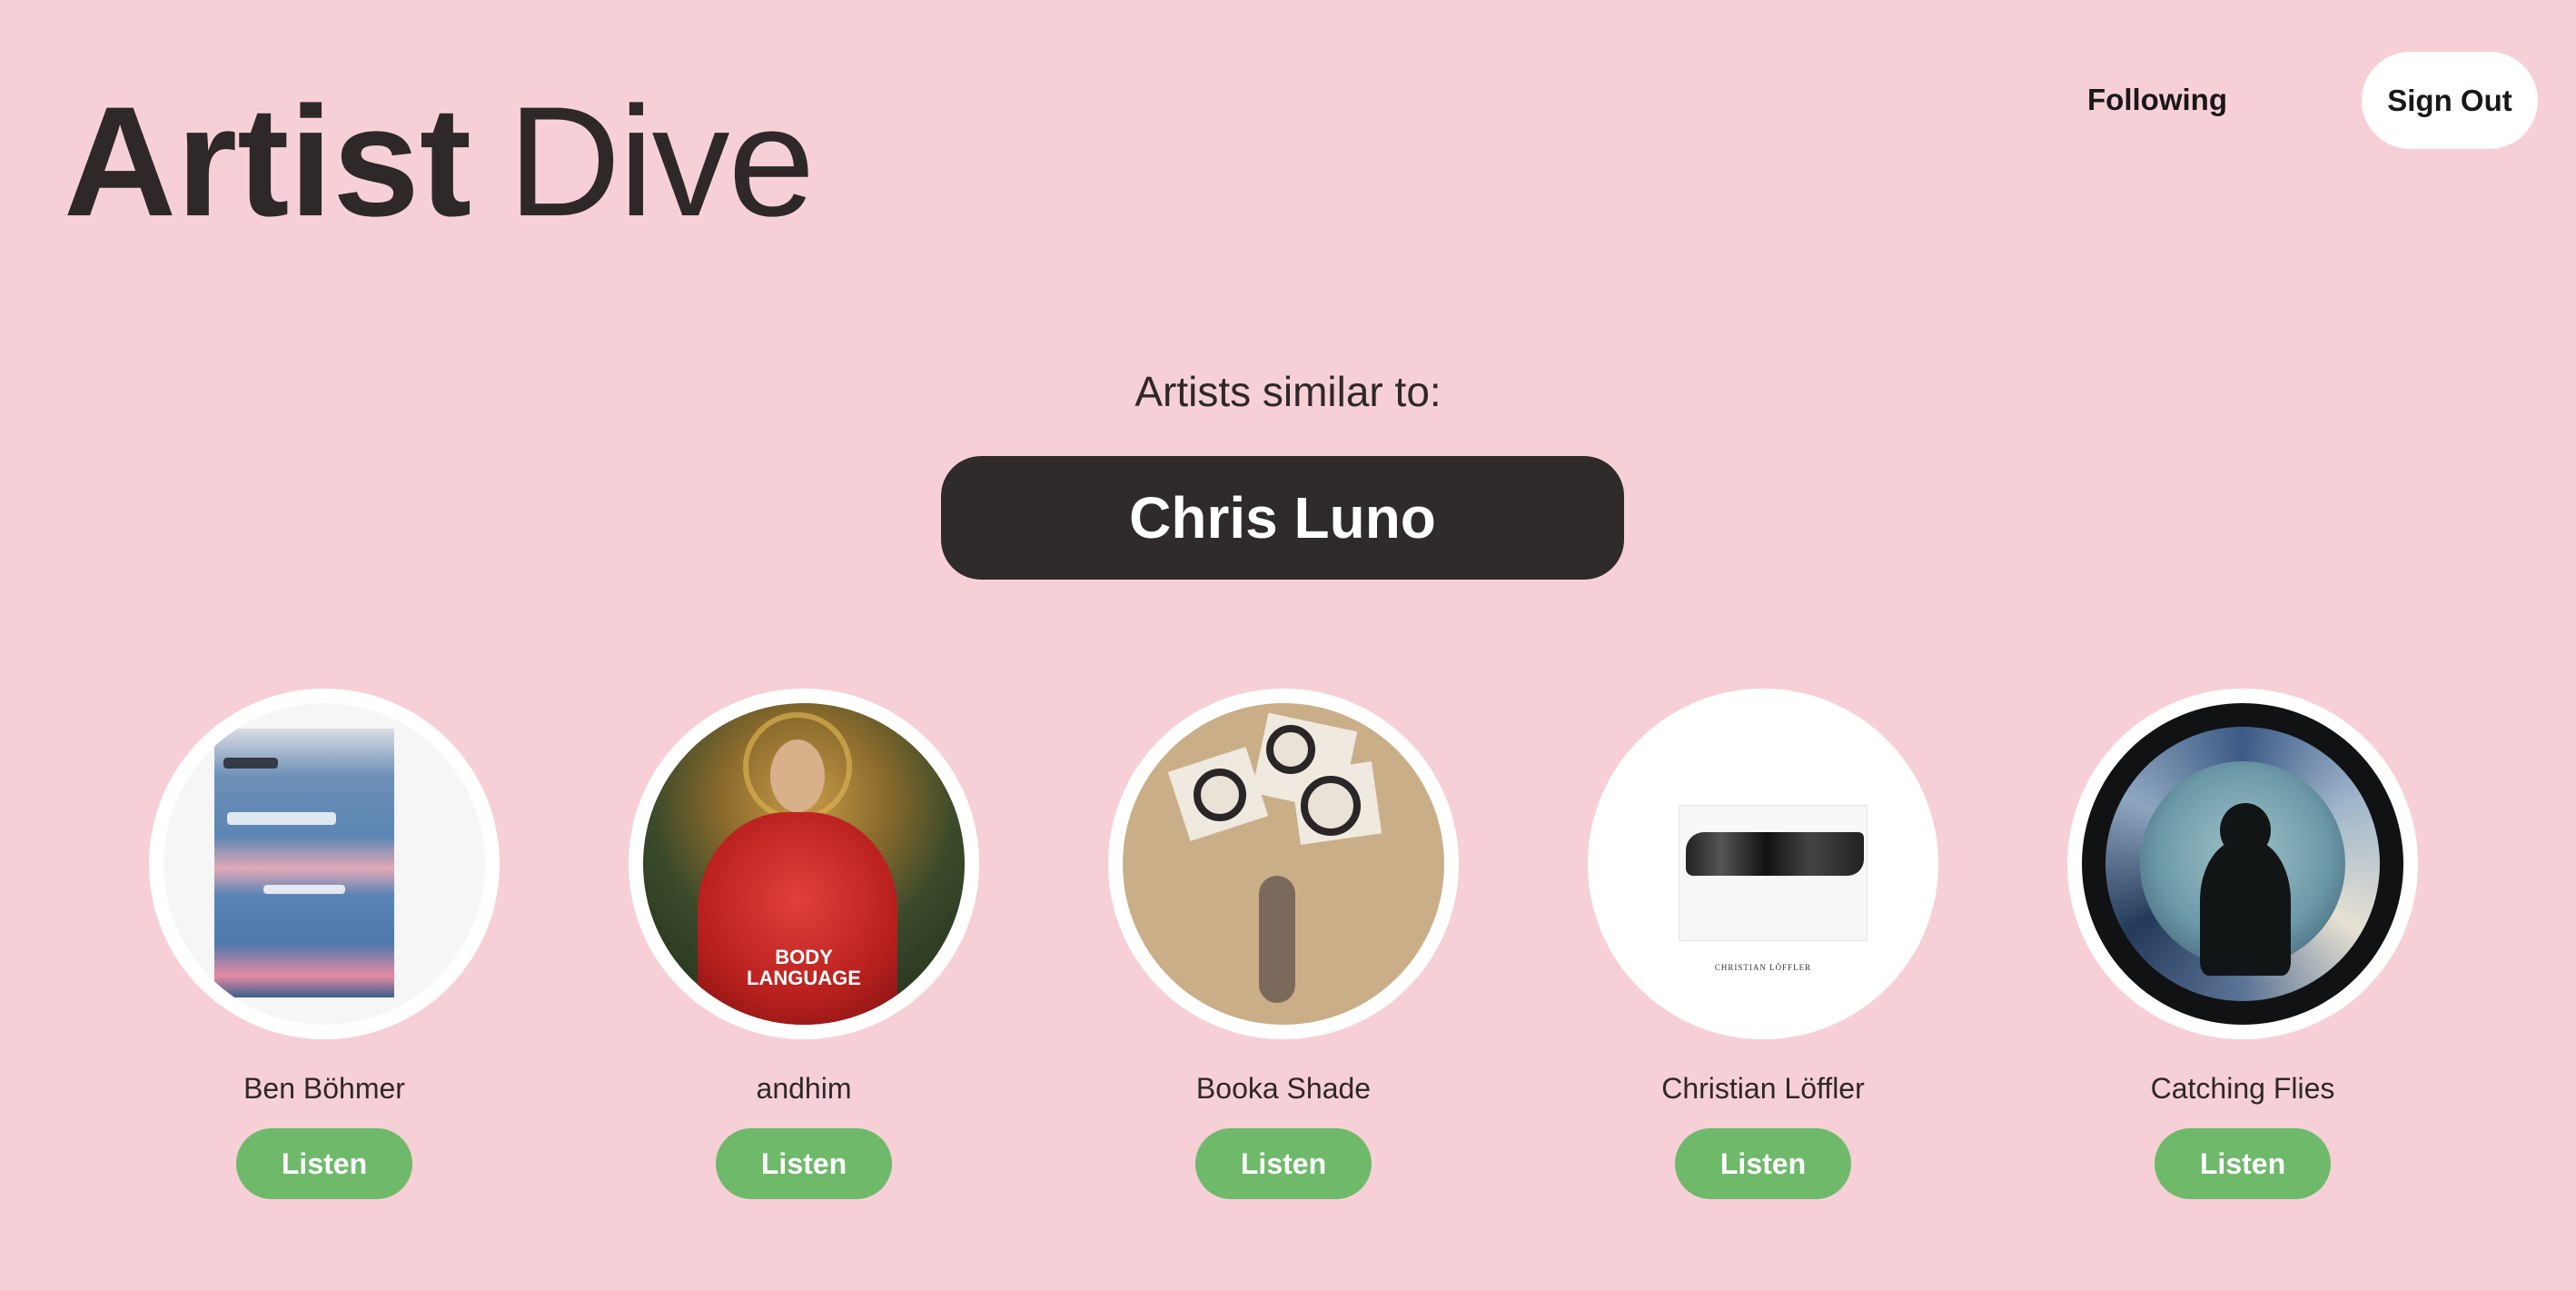  What do you see at coordinates (804, 1090) in the screenshot?
I see `artist-name: andhim` at bounding box center [804, 1090].